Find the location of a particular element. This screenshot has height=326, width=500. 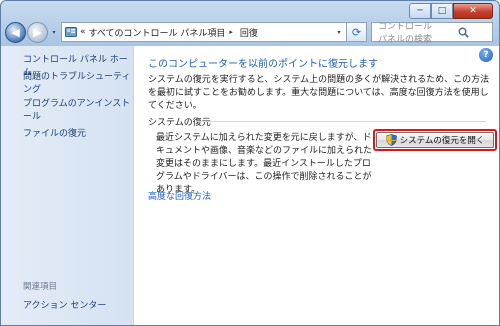

caption-buttons: ─ □ ✕ is located at coordinates (451, 11).